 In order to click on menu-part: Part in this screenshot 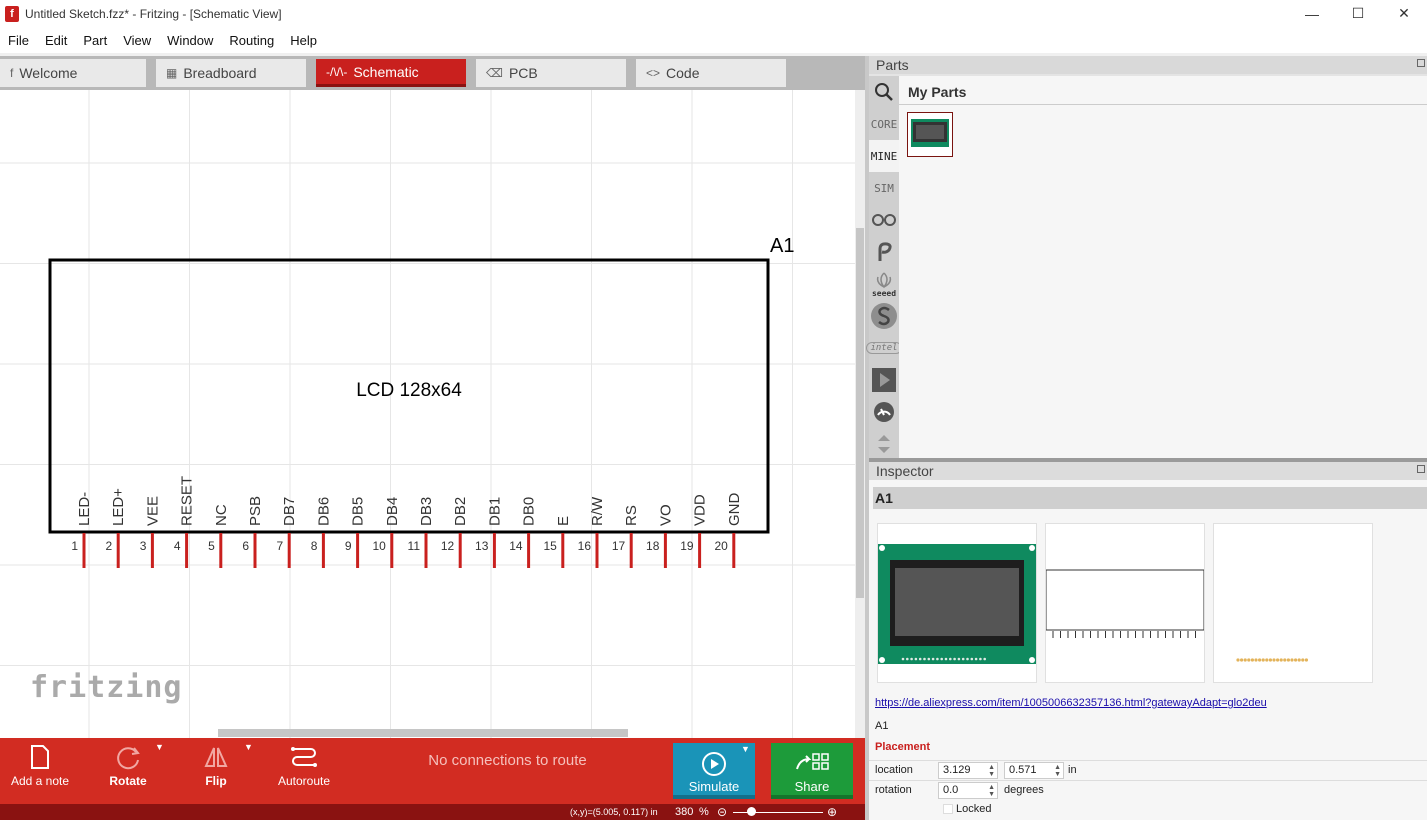, I will do `click(95, 40)`.